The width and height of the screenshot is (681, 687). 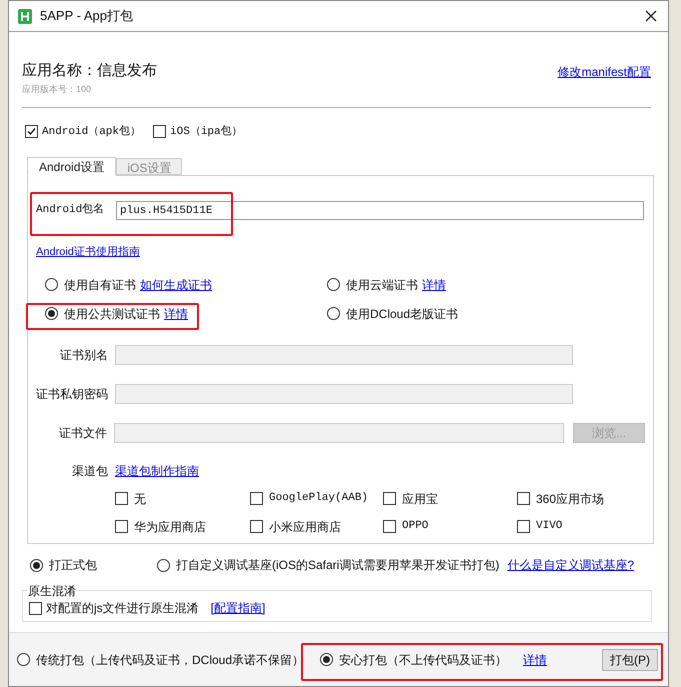 What do you see at coordinates (122, 608) in the screenshot?
I see `checkbox-label: 对配置的js文件进行原生混淆` at bounding box center [122, 608].